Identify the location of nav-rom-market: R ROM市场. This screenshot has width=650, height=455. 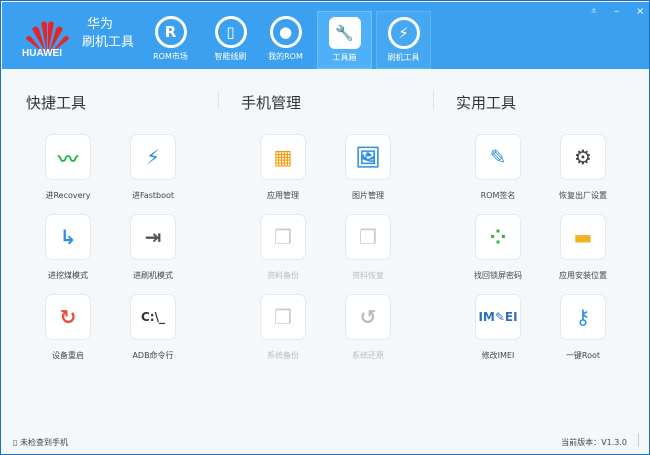
(170, 40).